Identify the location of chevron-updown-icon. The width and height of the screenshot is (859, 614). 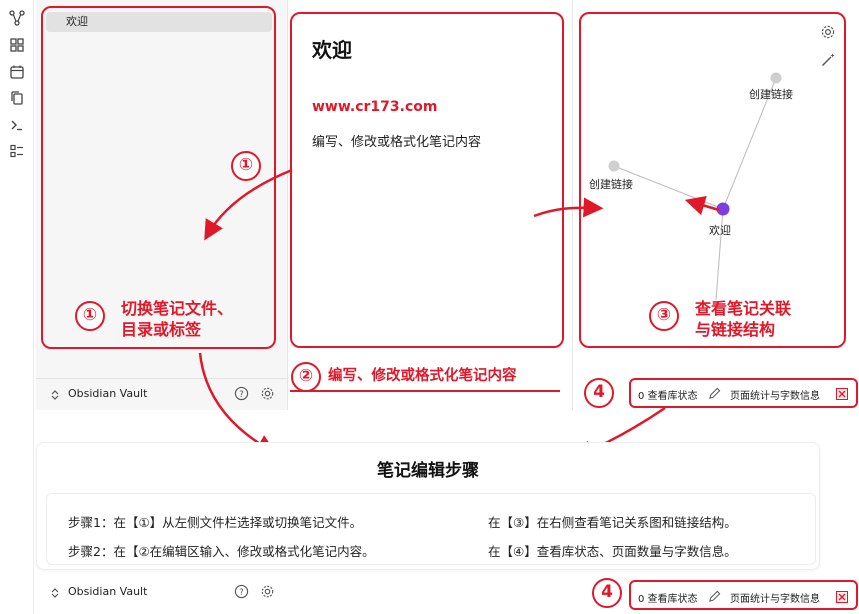
(55, 593).